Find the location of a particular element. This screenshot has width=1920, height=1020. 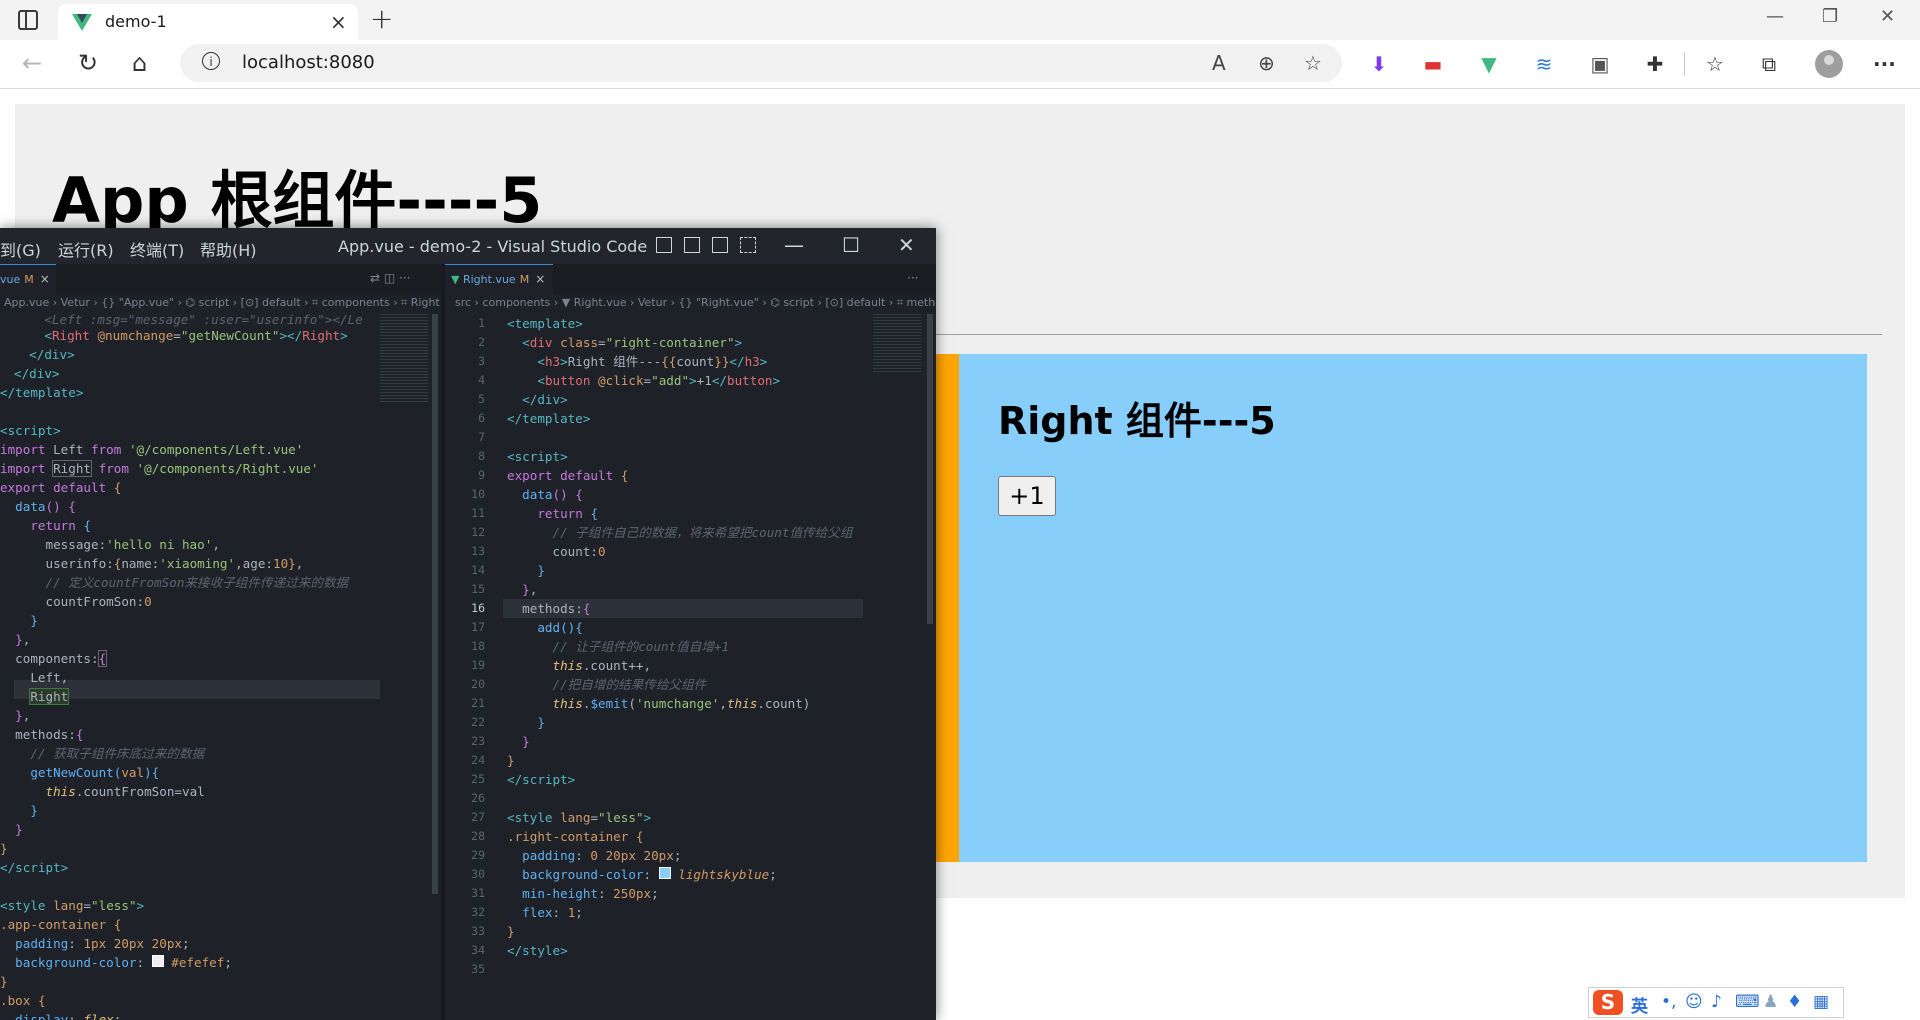

ime-language-toggle: 英 is located at coordinates (1639, 1004).